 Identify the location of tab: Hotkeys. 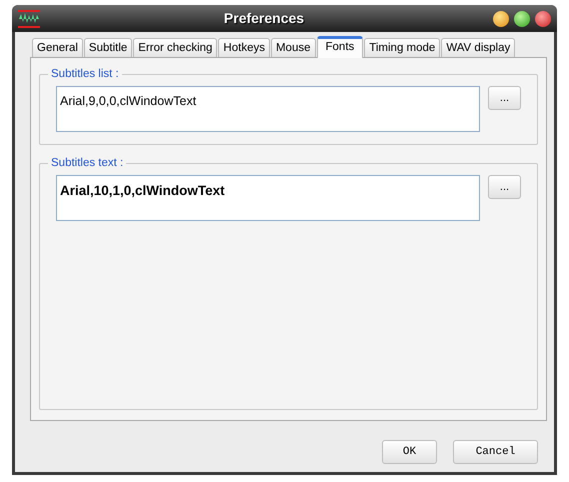
(244, 47).